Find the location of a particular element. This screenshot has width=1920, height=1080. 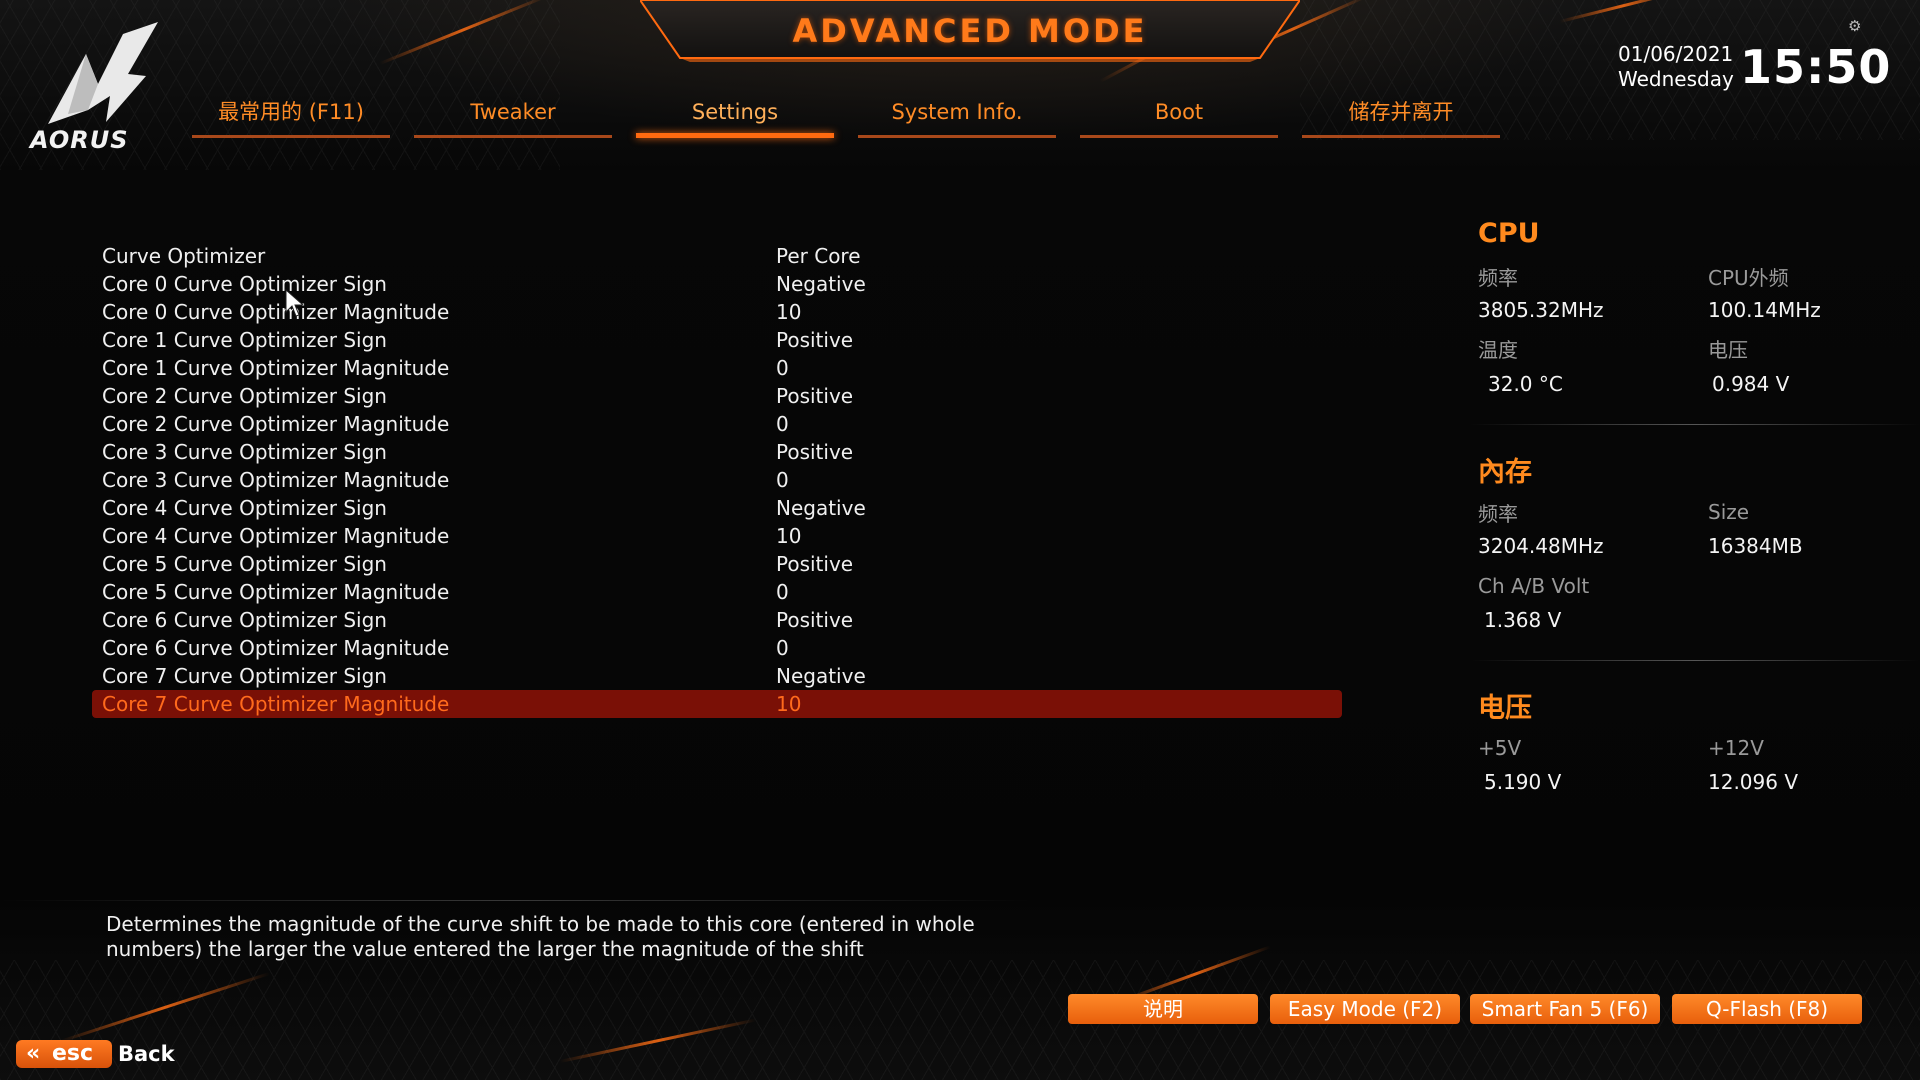

memory-volt-value: 1.368 V is located at coordinates (1523, 620).